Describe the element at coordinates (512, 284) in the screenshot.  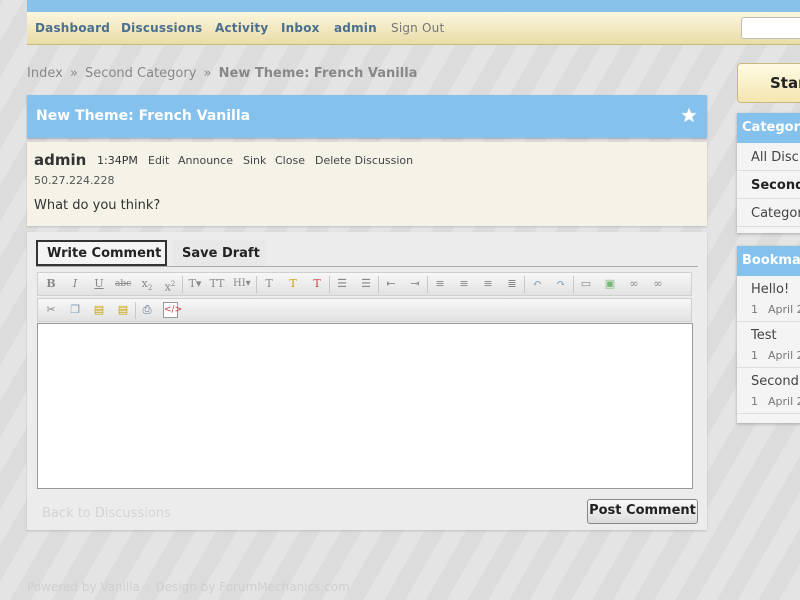
I see `justify-icon: ≣` at that location.